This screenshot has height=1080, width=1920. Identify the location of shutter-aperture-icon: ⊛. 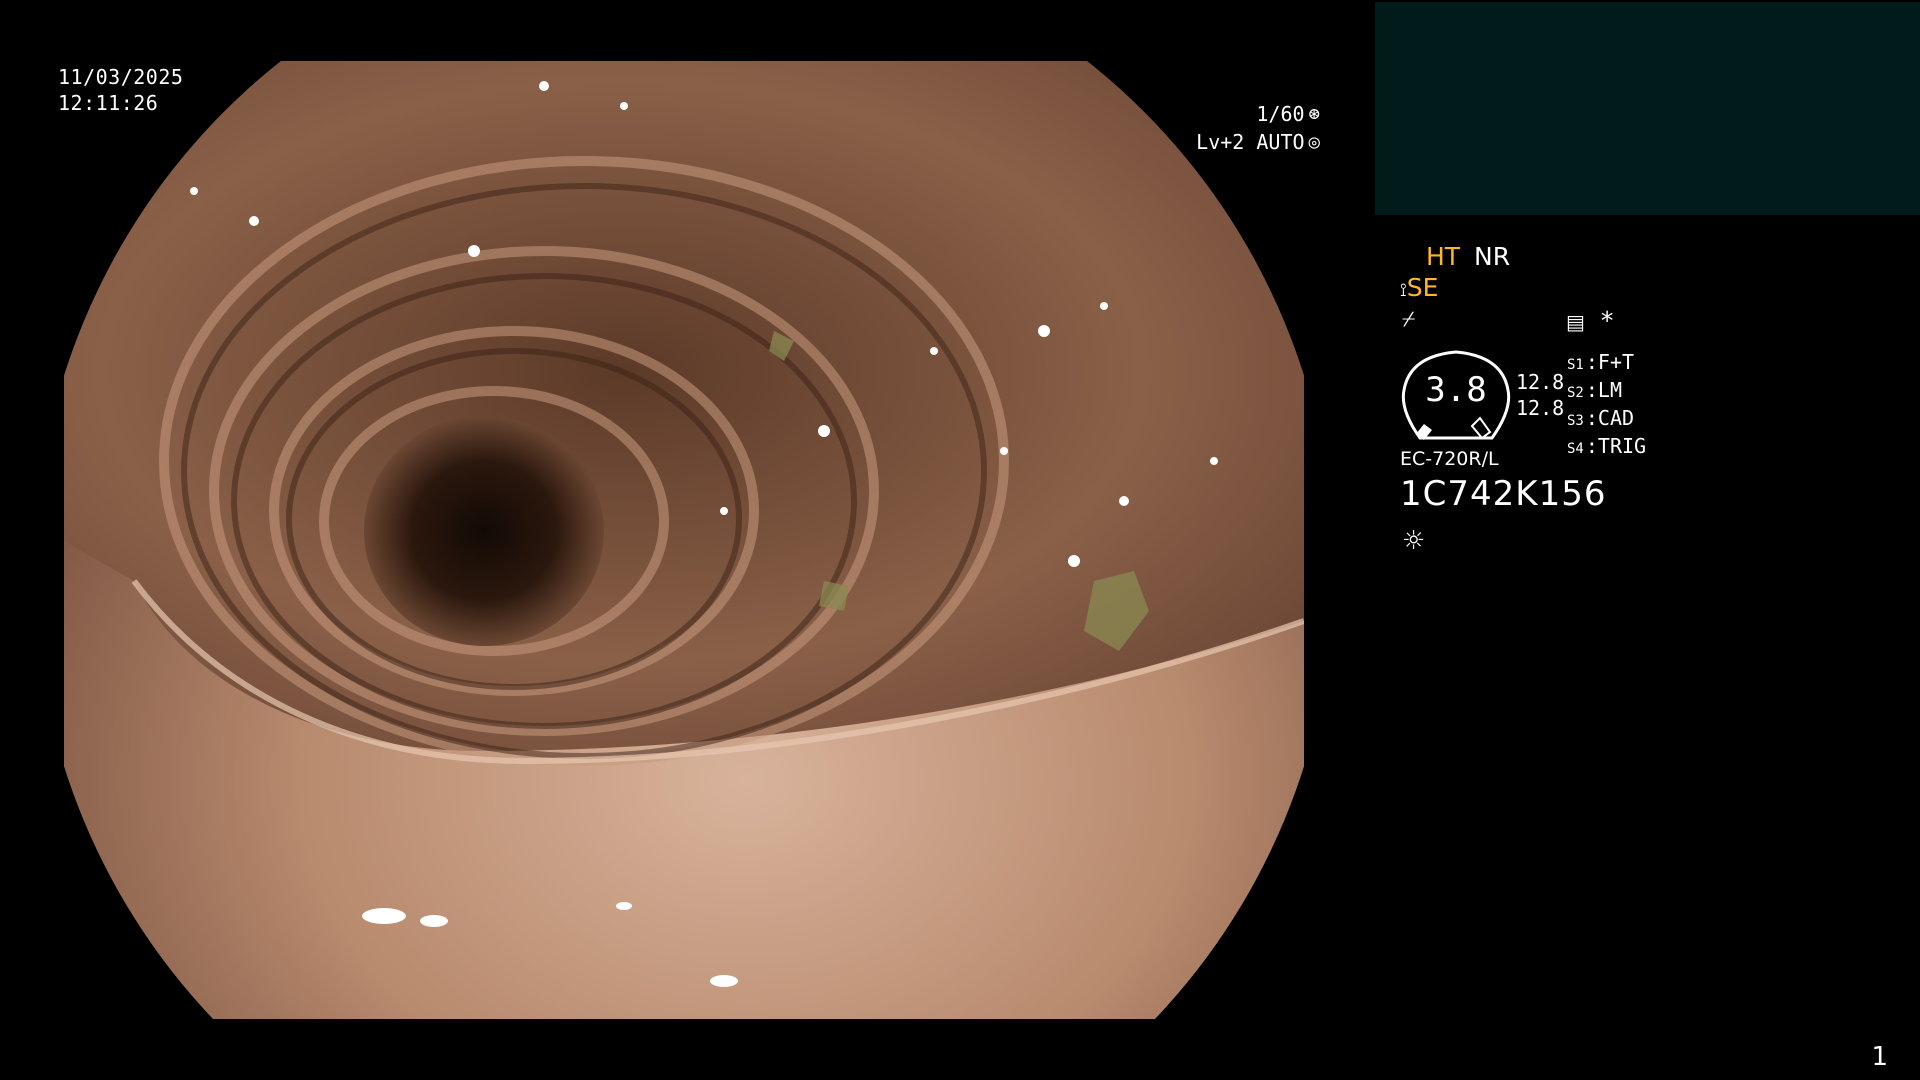
(1314, 113).